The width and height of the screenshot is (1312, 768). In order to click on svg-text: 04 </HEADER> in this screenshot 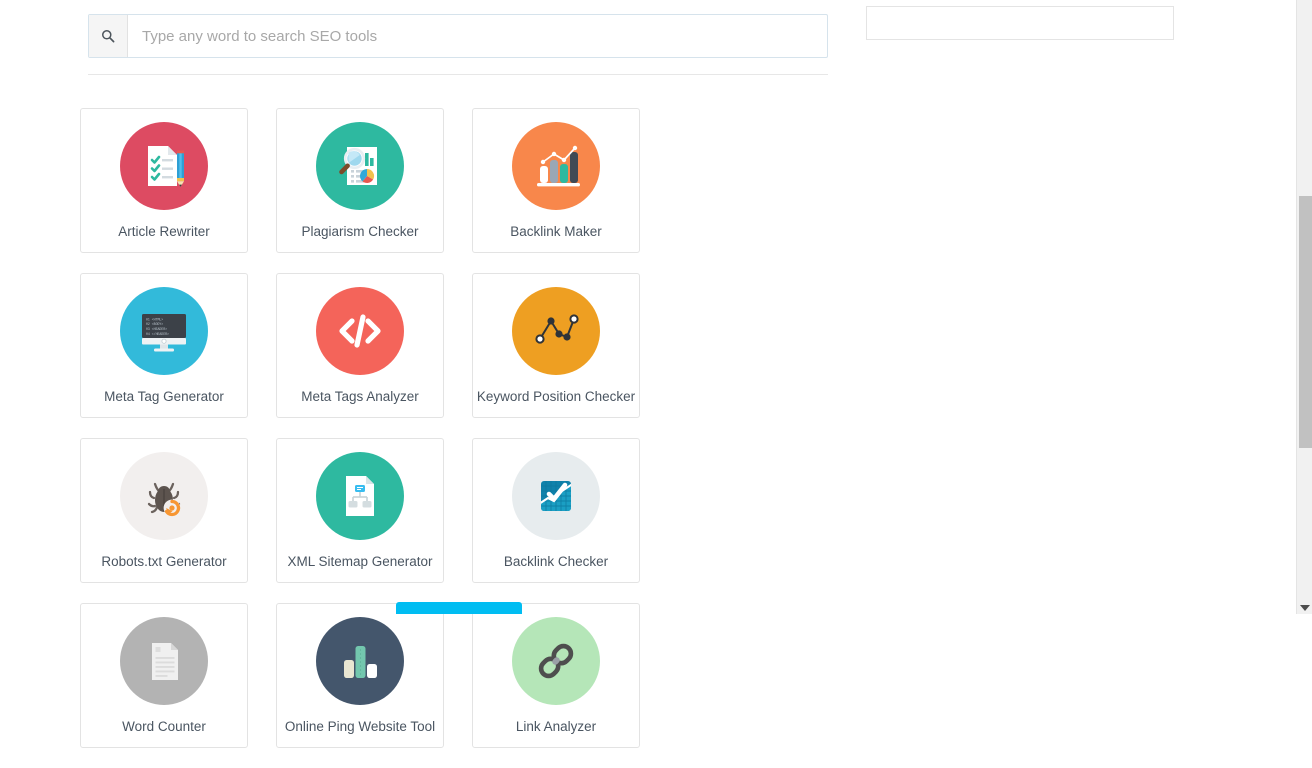, I will do `click(157, 334)`.